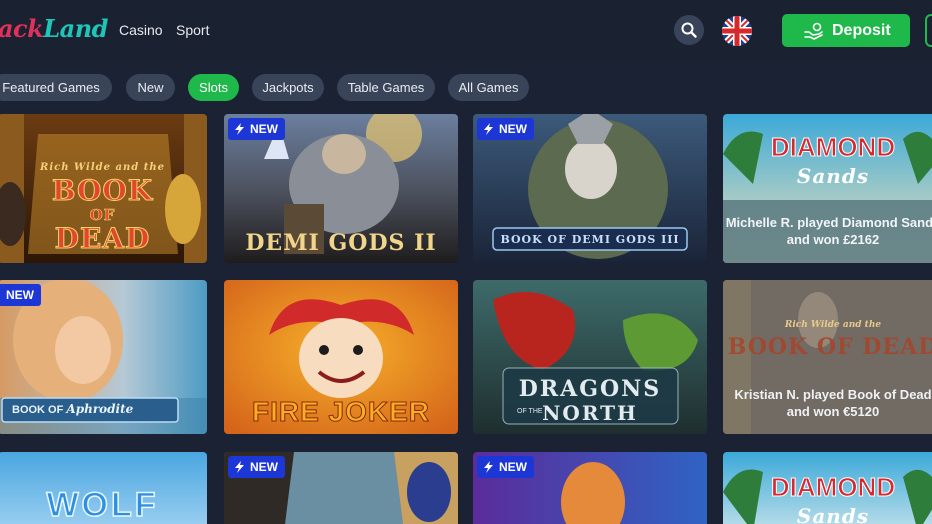 This screenshot has width=932, height=524. Describe the element at coordinates (833, 325) in the screenshot. I see `book-of-dead-2-subtitle: Rich Wilde and the` at that location.